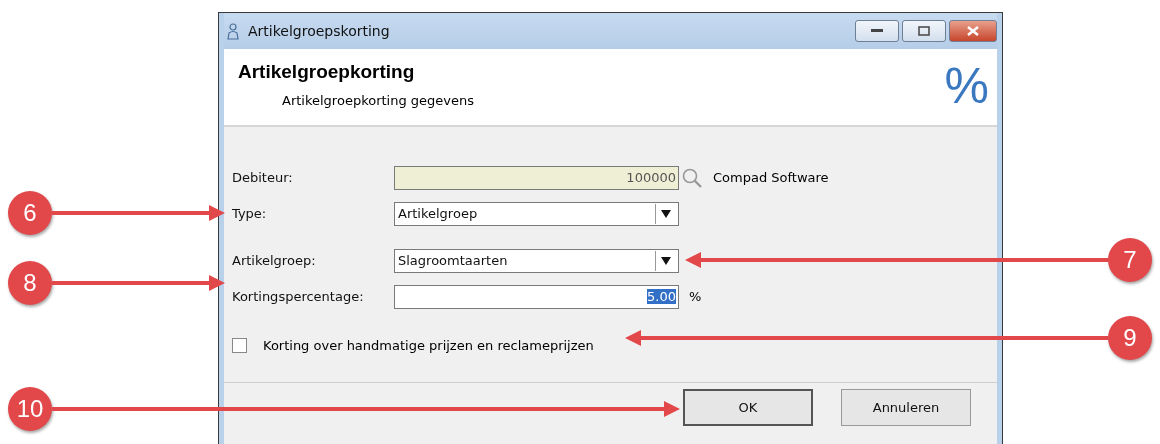 This screenshot has width=1160, height=444. What do you see at coordinates (30, 213) in the screenshot?
I see `callout-badge: 6` at bounding box center [30, 213].